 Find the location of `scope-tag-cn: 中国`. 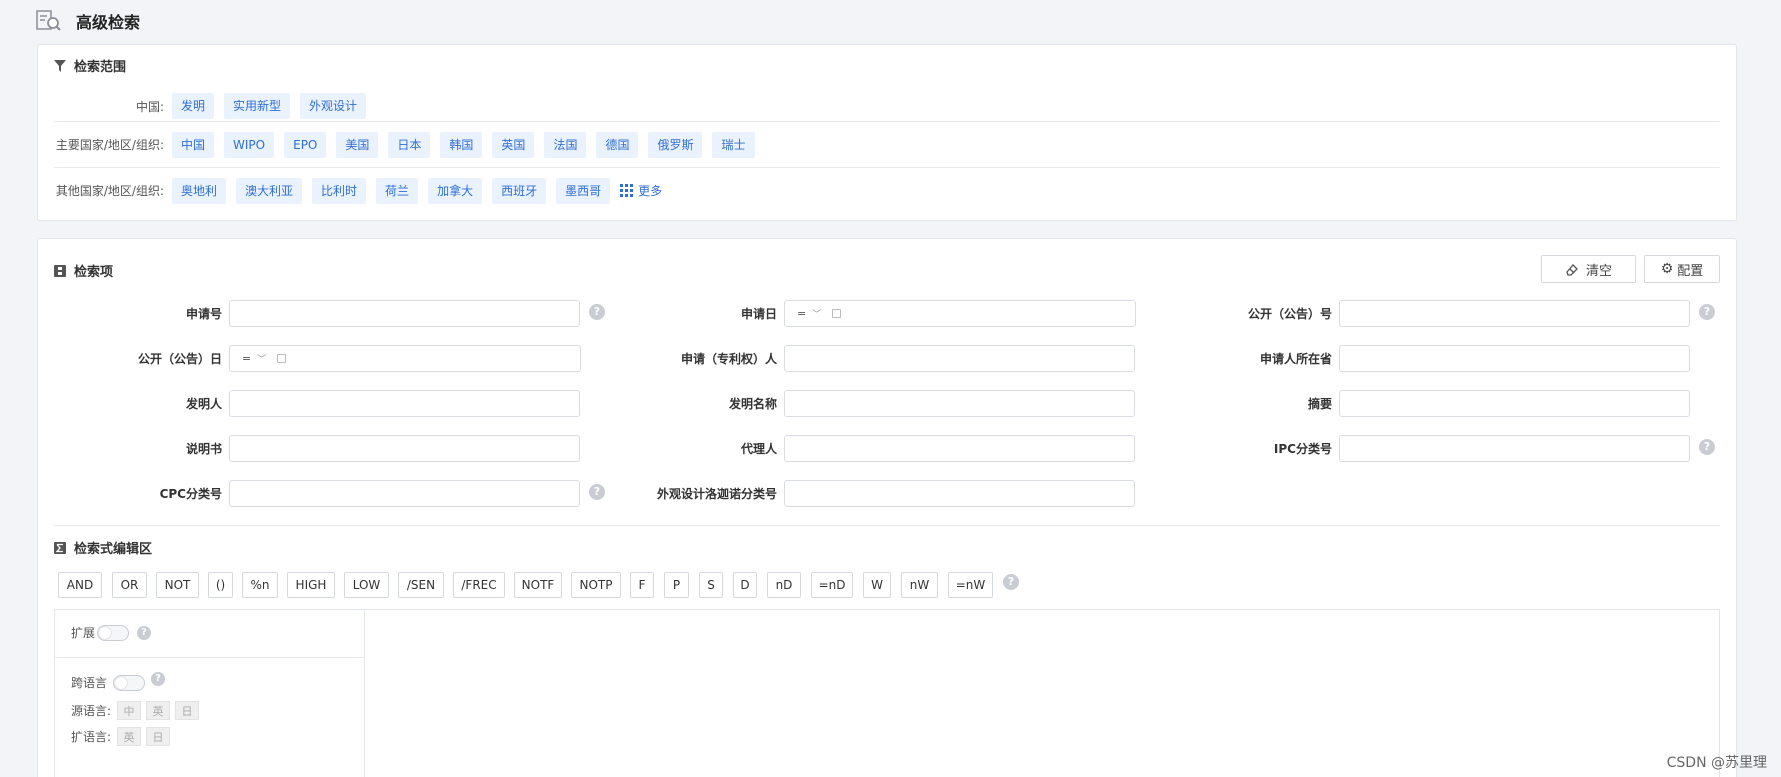

scope-tag-cn: 中国 is located at coordinates (193, 144).